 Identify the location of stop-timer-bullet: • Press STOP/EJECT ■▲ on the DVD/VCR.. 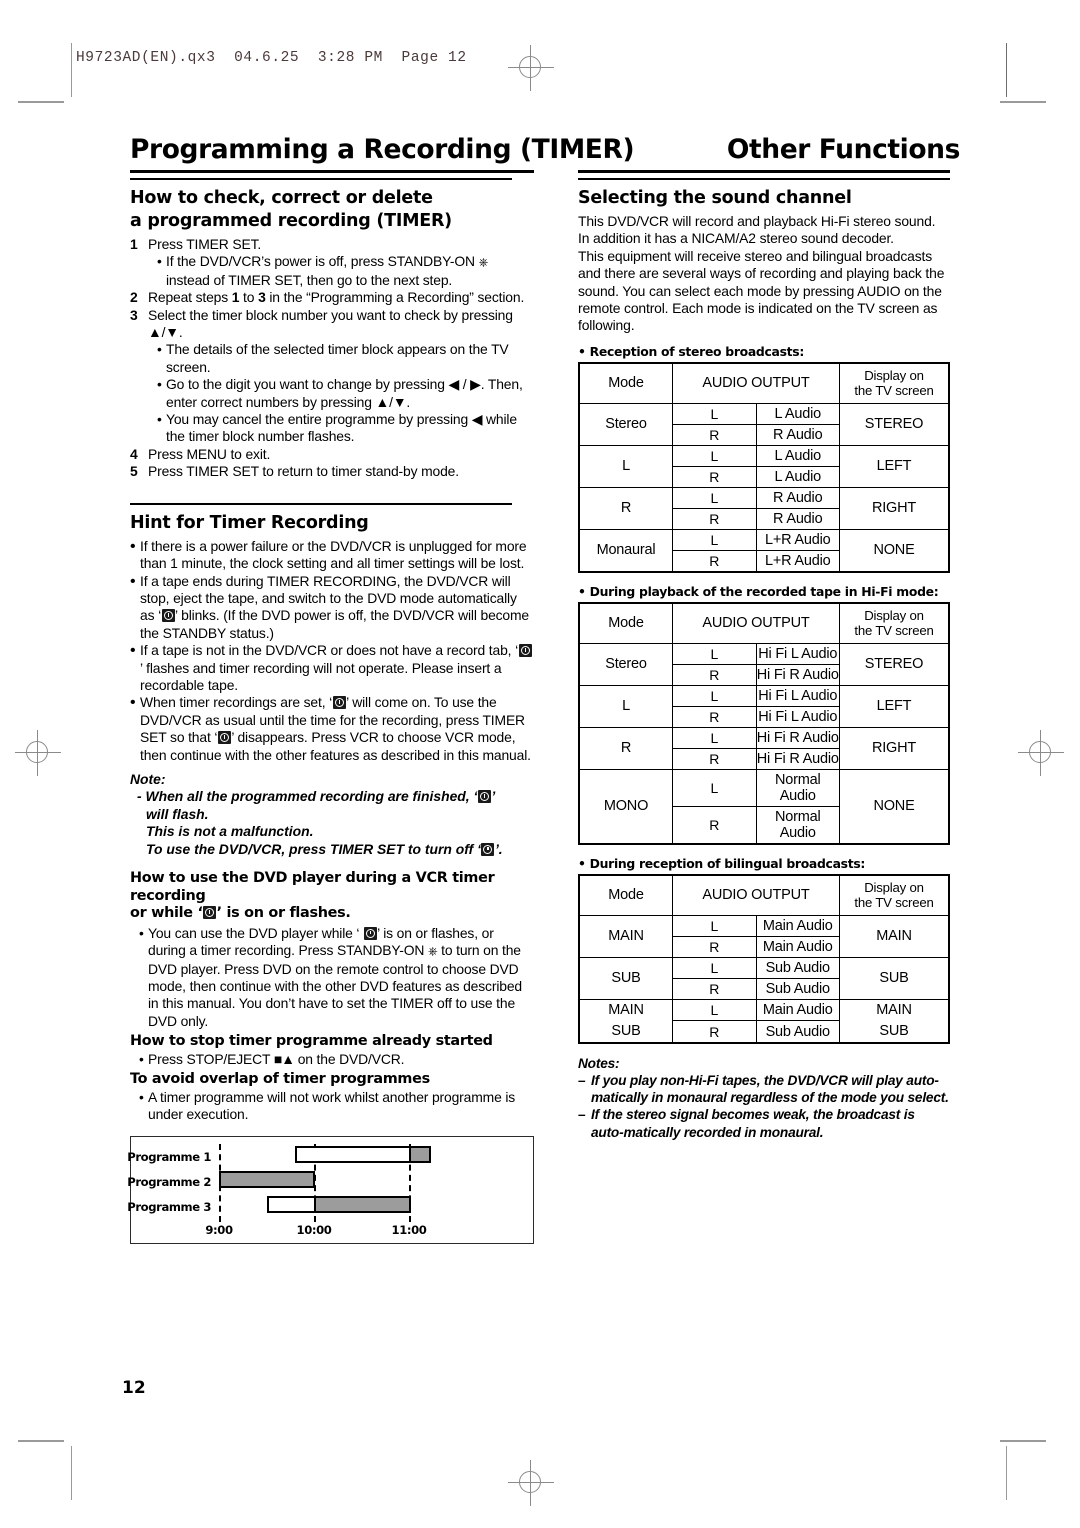
(336, 1059).